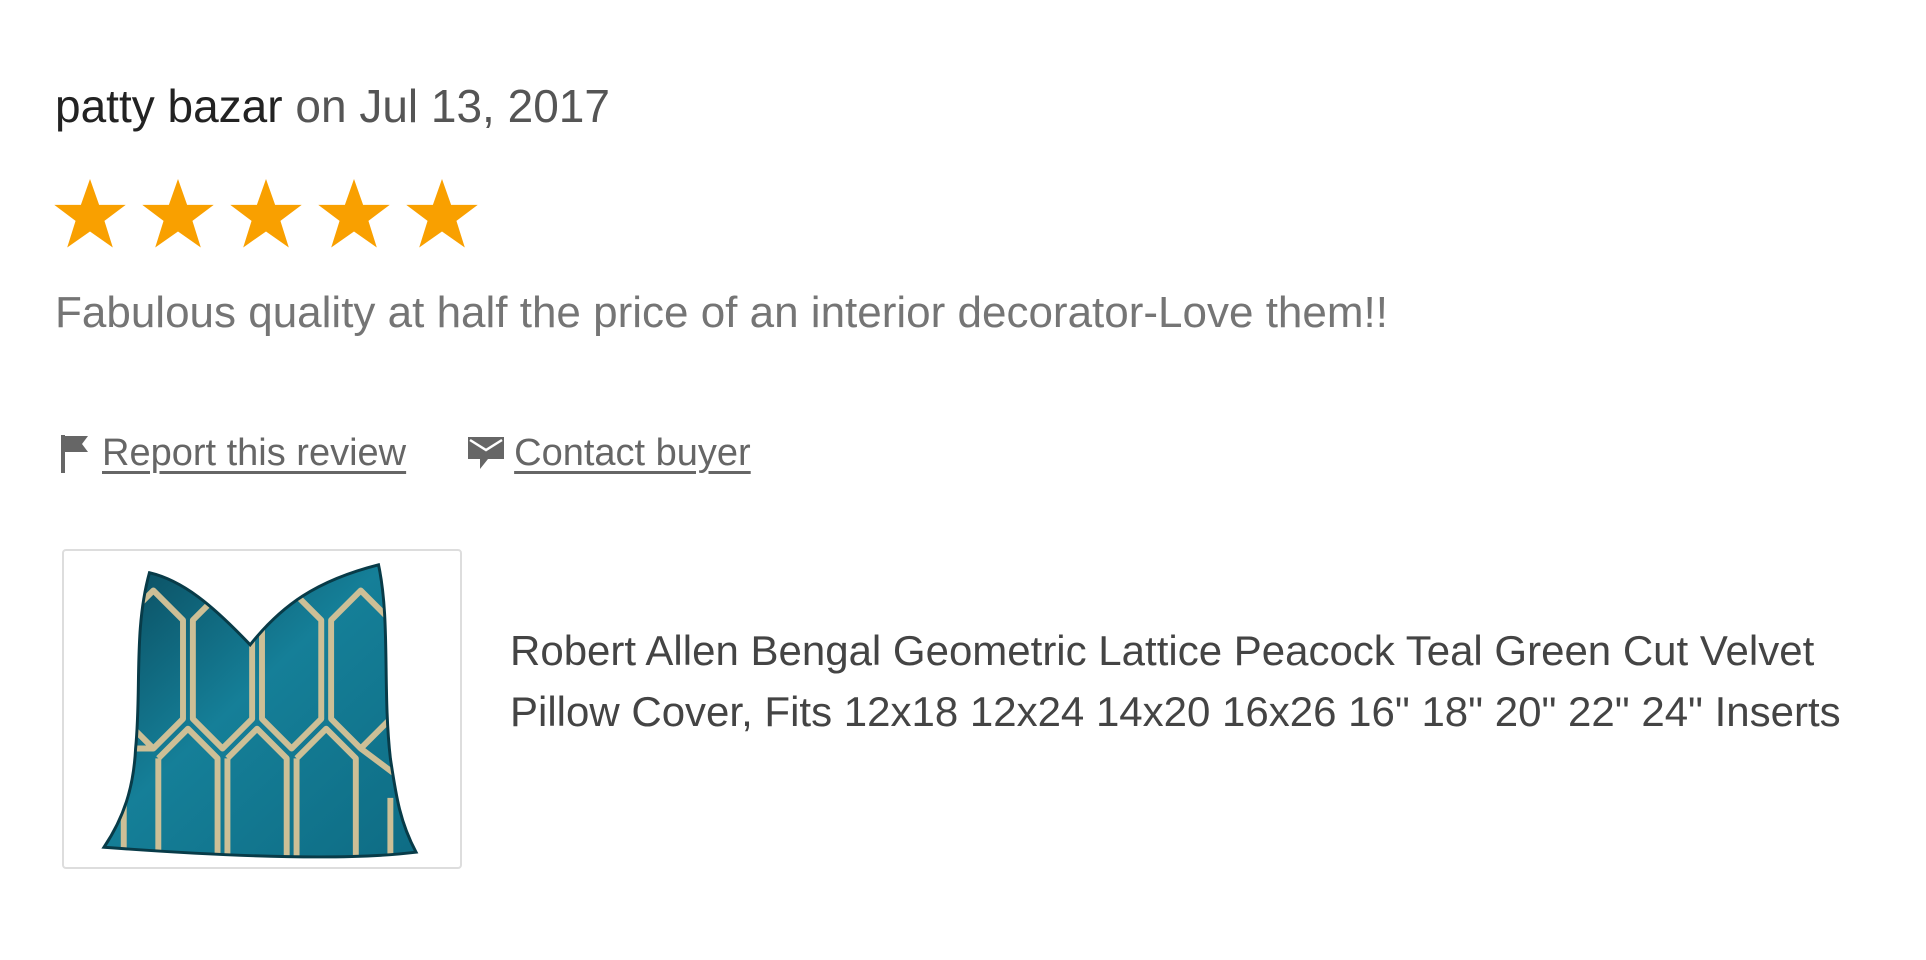 The height and width of the screenshot is (960, 1926). I want to click on teal-geometric-pillow-image, so click(260, 711).